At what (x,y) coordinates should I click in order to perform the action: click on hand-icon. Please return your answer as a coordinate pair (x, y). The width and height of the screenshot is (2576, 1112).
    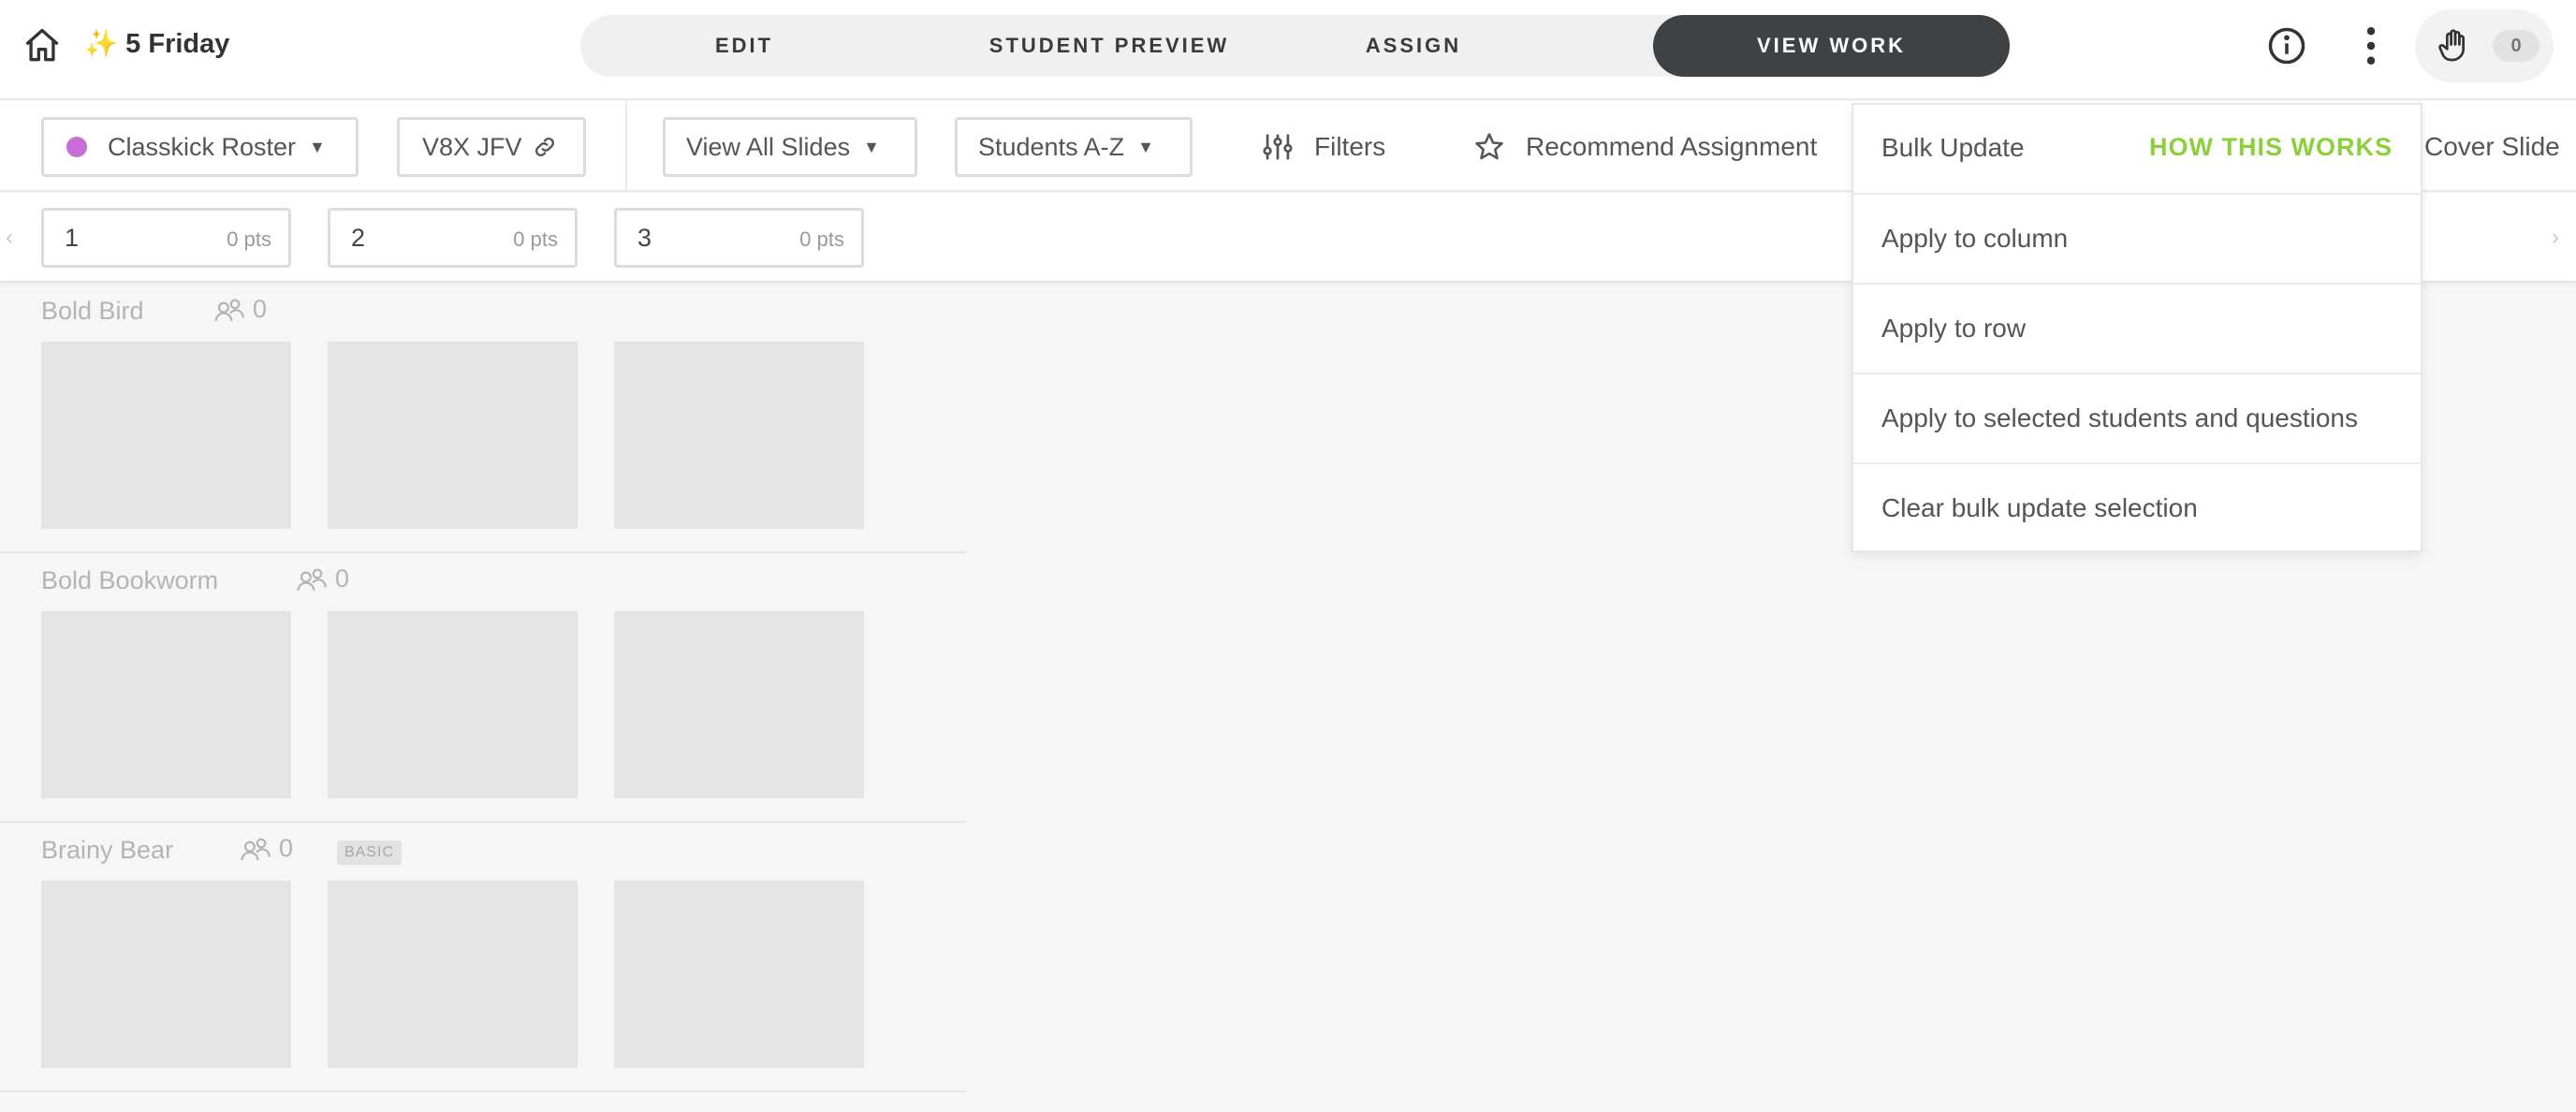
    Looking at the image, I should click on (2453, 45).